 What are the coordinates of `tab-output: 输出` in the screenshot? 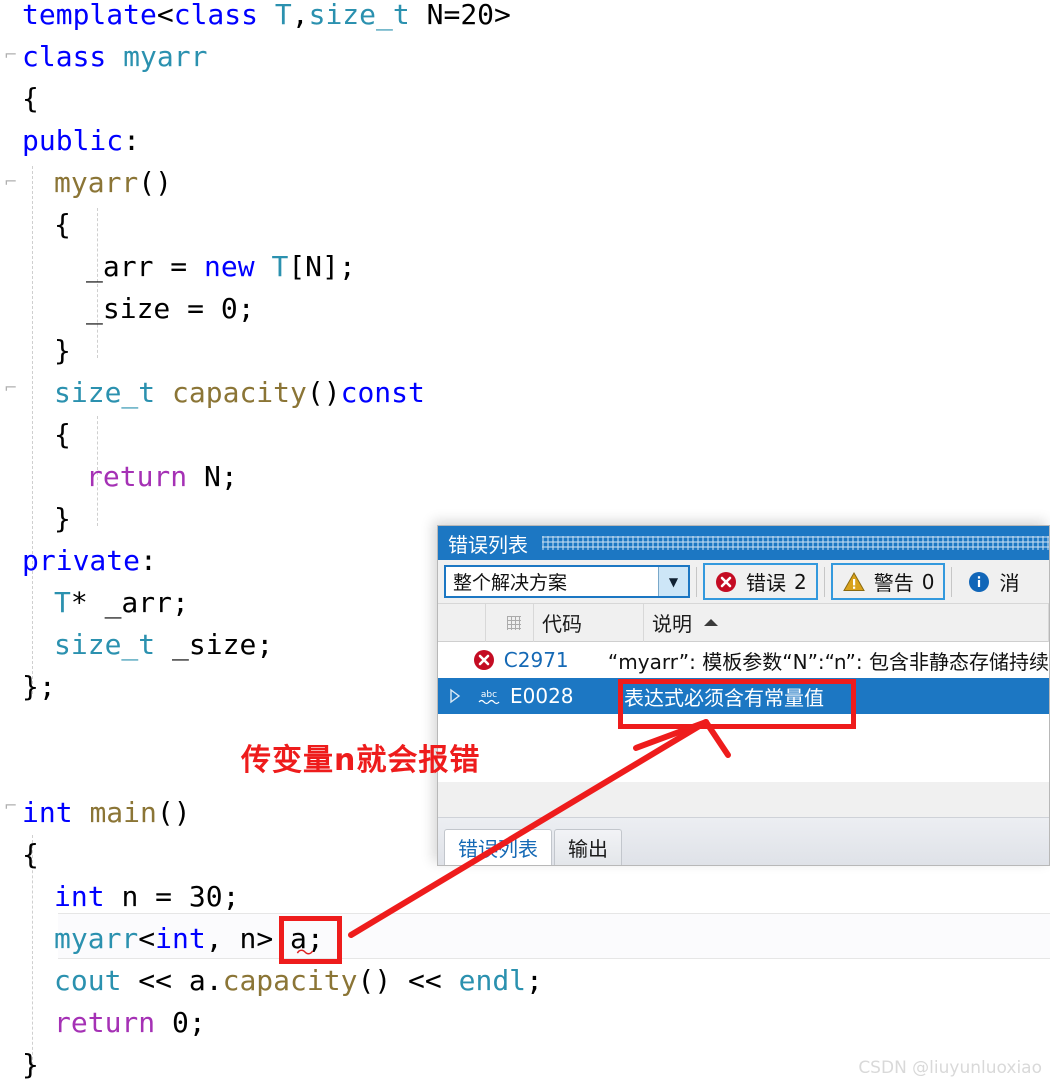 It's located at (588, 847).